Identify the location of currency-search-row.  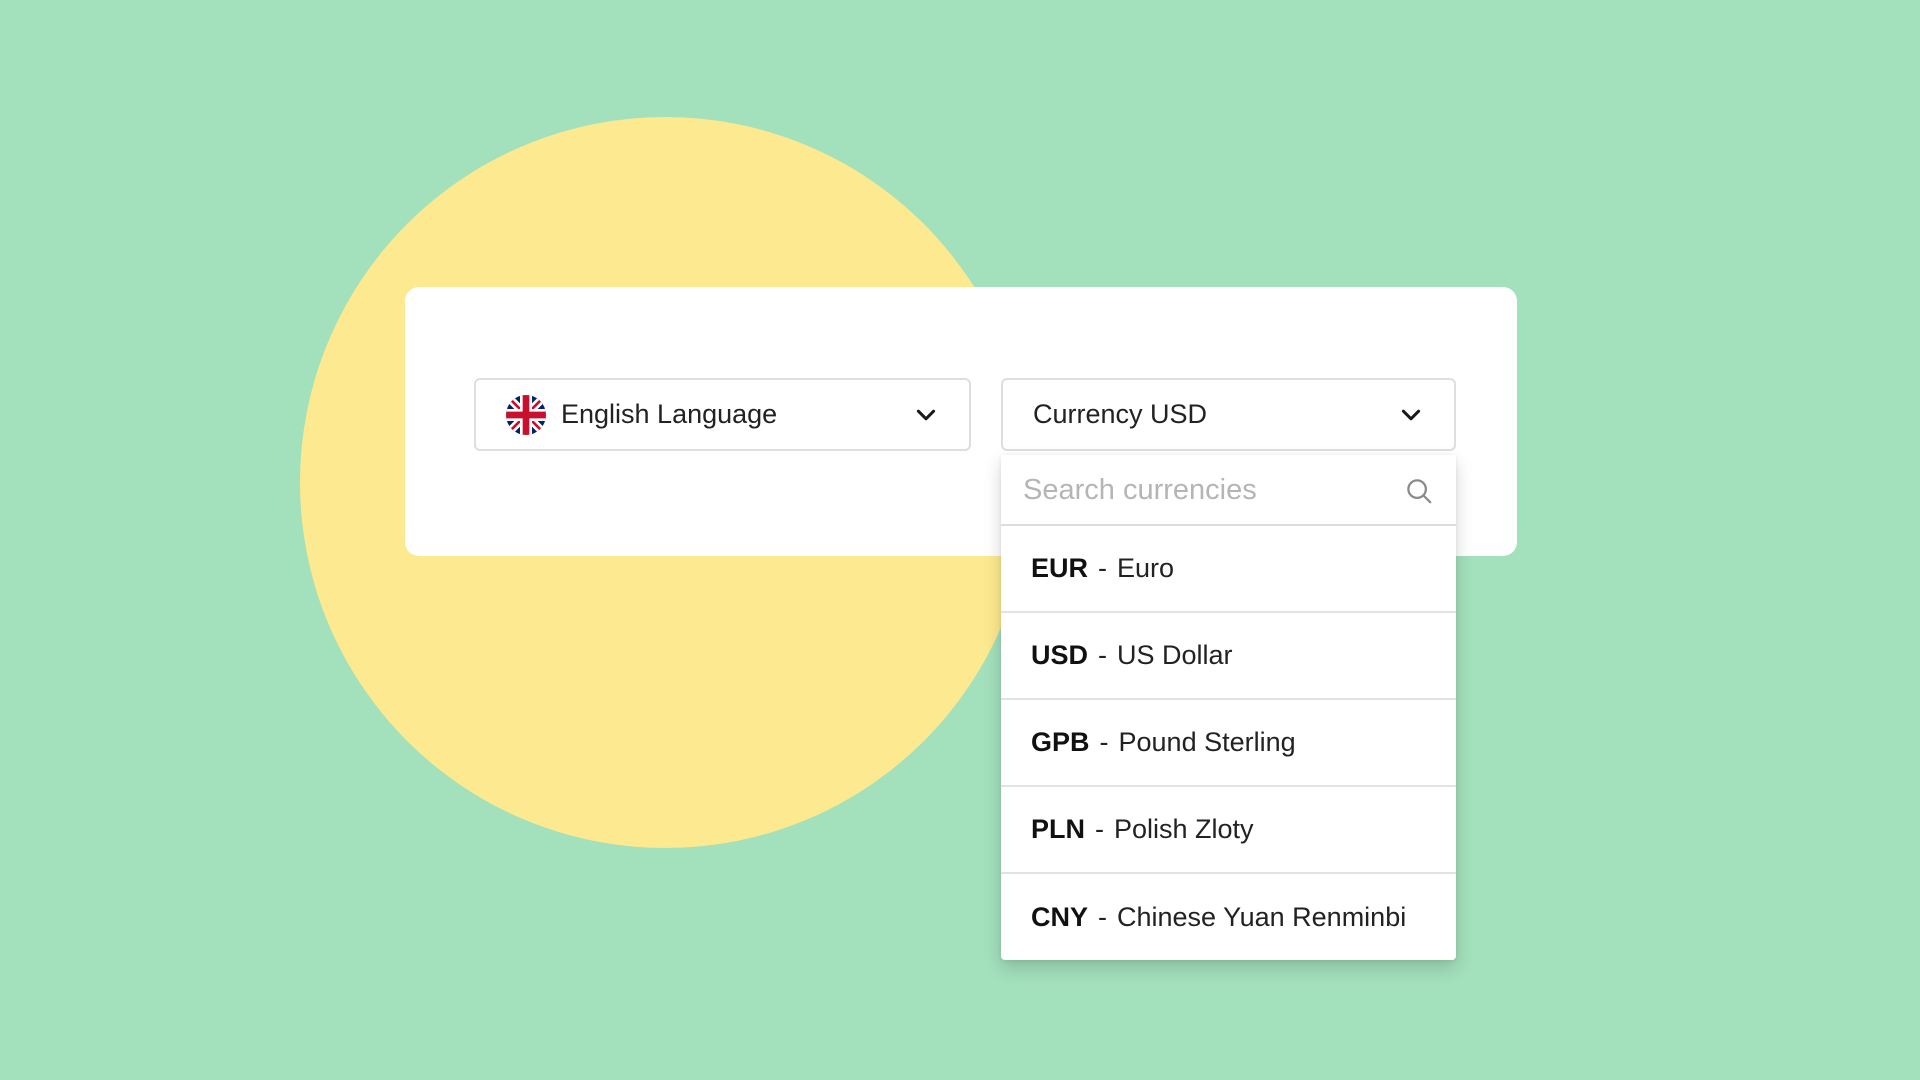
(1228, 490).